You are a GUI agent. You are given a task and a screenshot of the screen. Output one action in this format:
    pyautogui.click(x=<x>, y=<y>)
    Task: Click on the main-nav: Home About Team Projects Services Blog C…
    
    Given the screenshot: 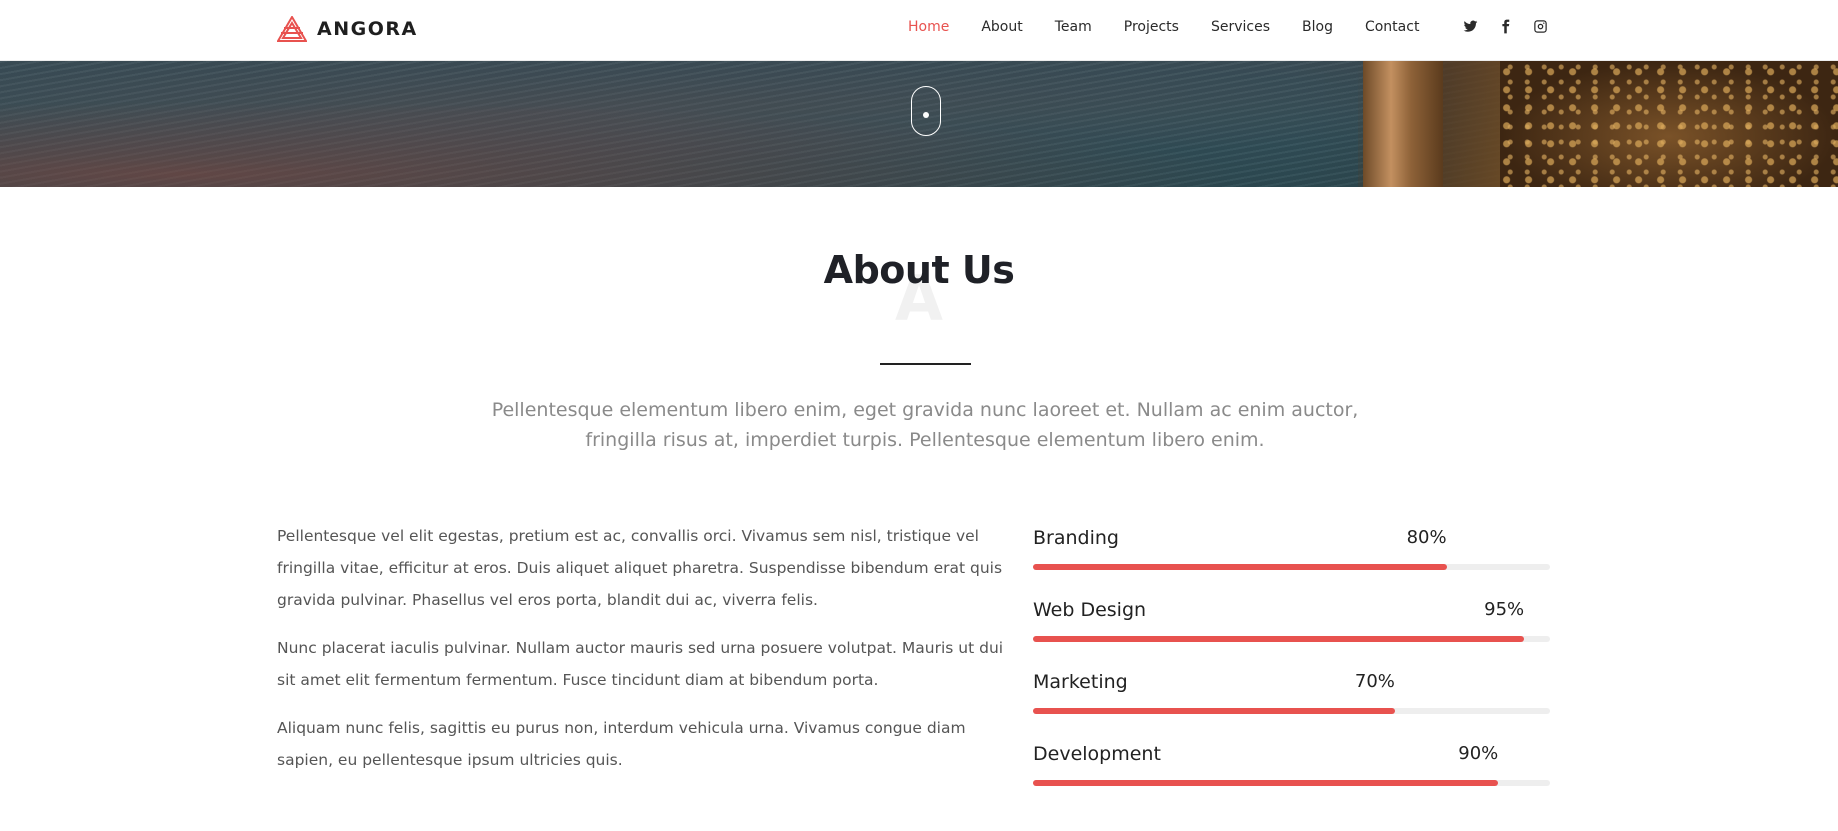 What is the action you would take?
    pyautogui.click(x=1179, y=27)
    